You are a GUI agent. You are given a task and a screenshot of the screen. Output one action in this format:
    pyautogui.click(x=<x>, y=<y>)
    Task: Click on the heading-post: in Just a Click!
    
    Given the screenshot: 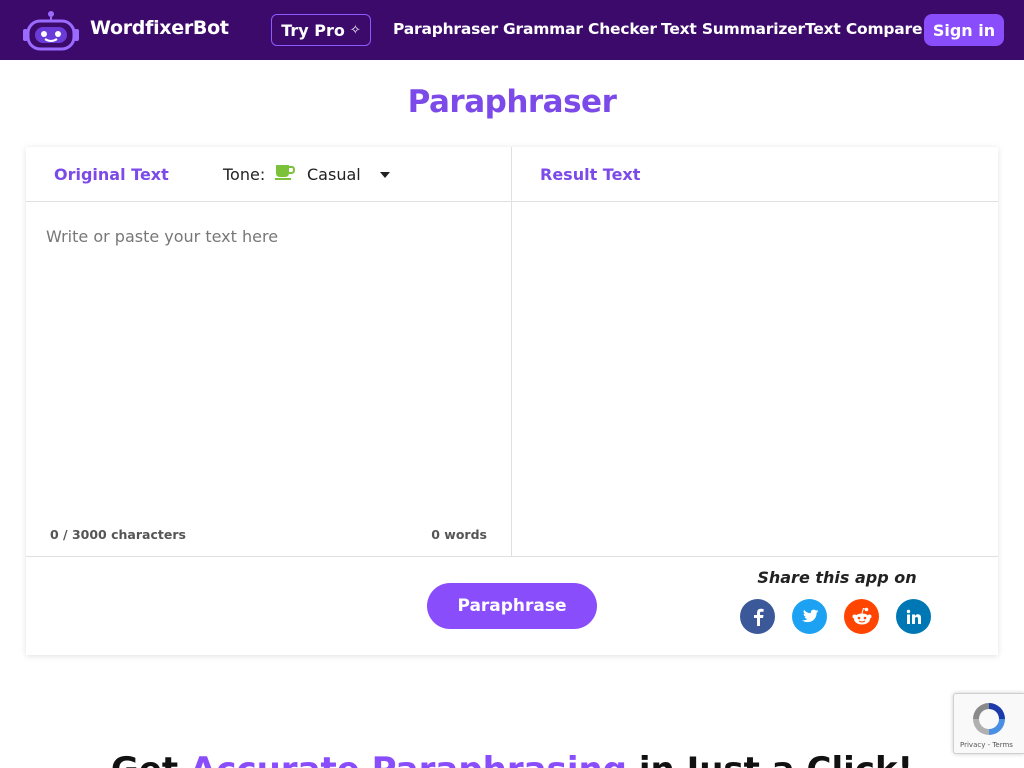 What is the action you would take?
    pyautogui.click(x=776, y=759)
    